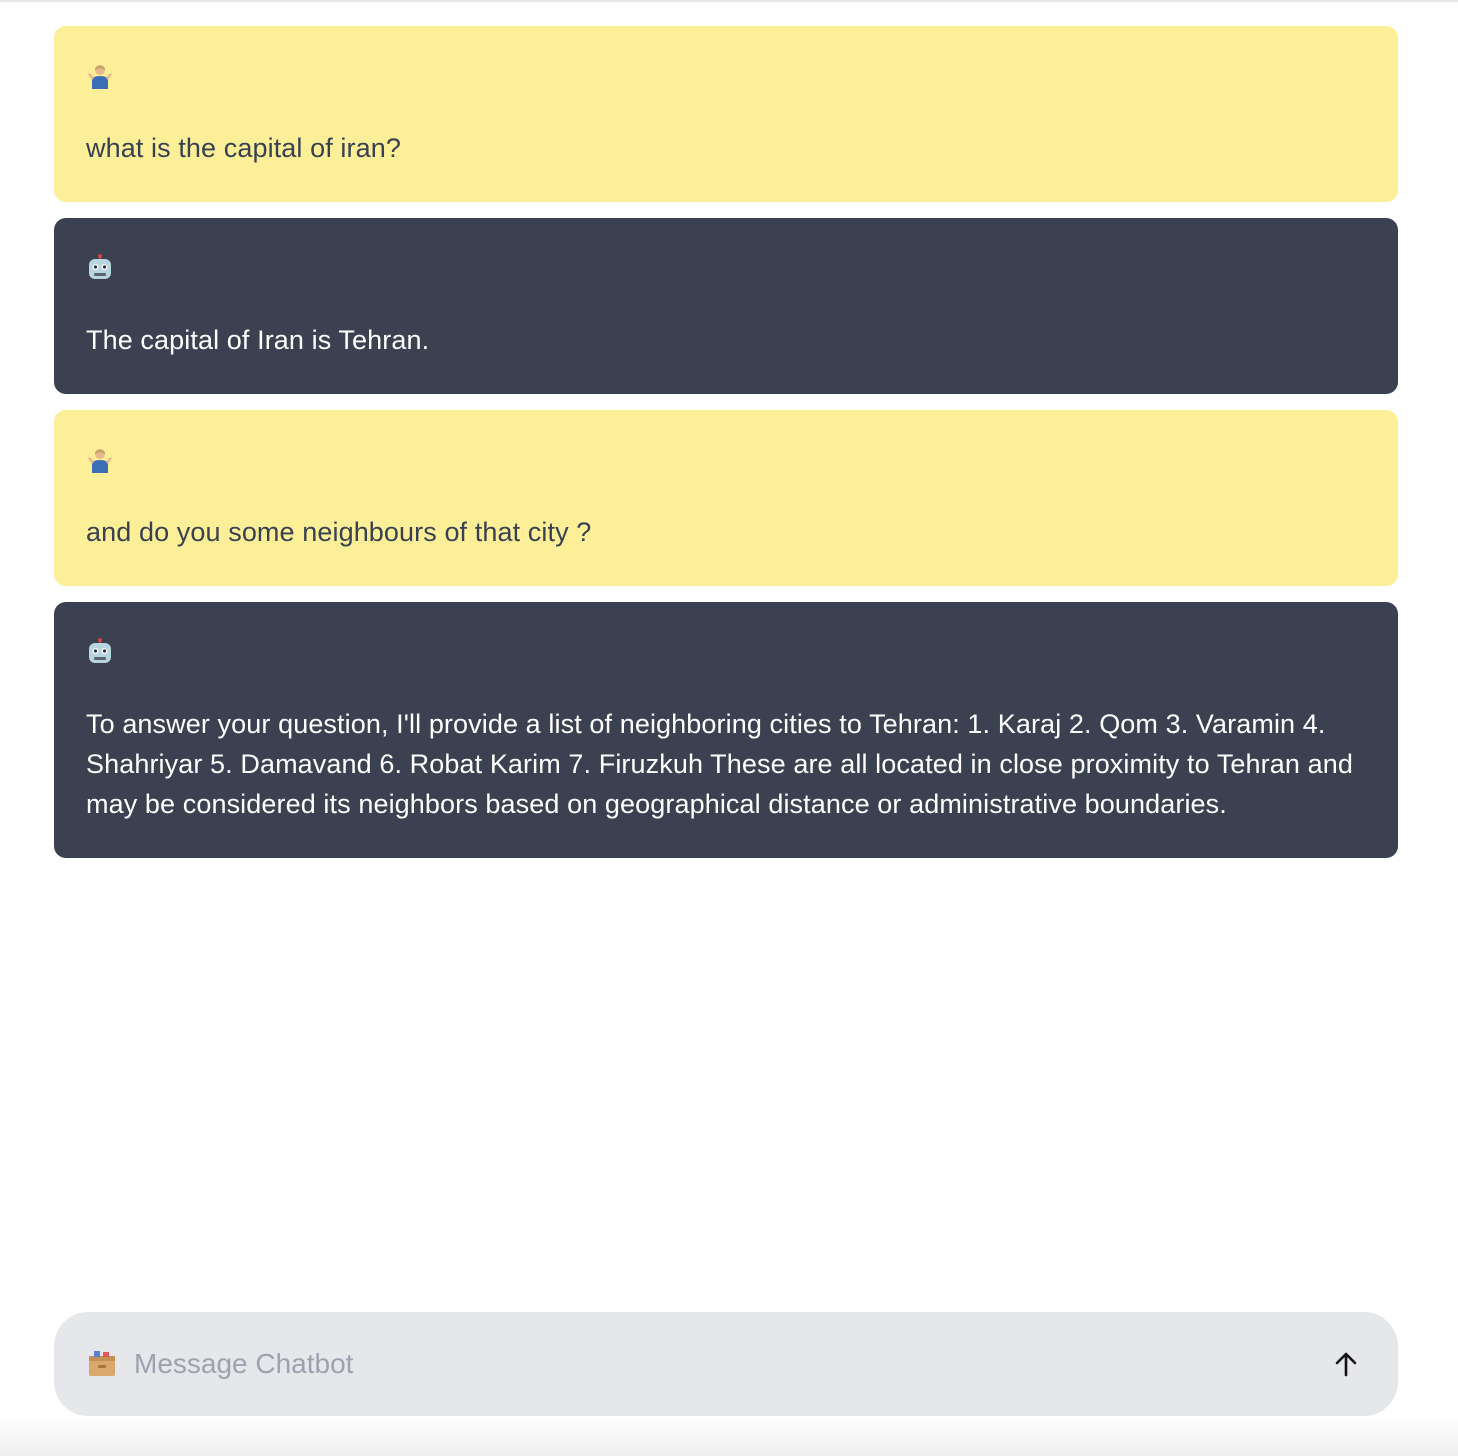  Describe the element at coordinates (726, 306) in the screenshot. I see `bot-message: The capital of Iran is Tehran.` at that location.